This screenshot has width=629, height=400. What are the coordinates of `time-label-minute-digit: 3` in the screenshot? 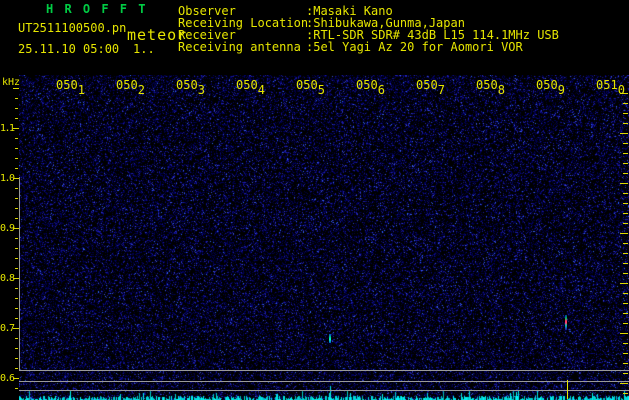 It's located at (201, 90).